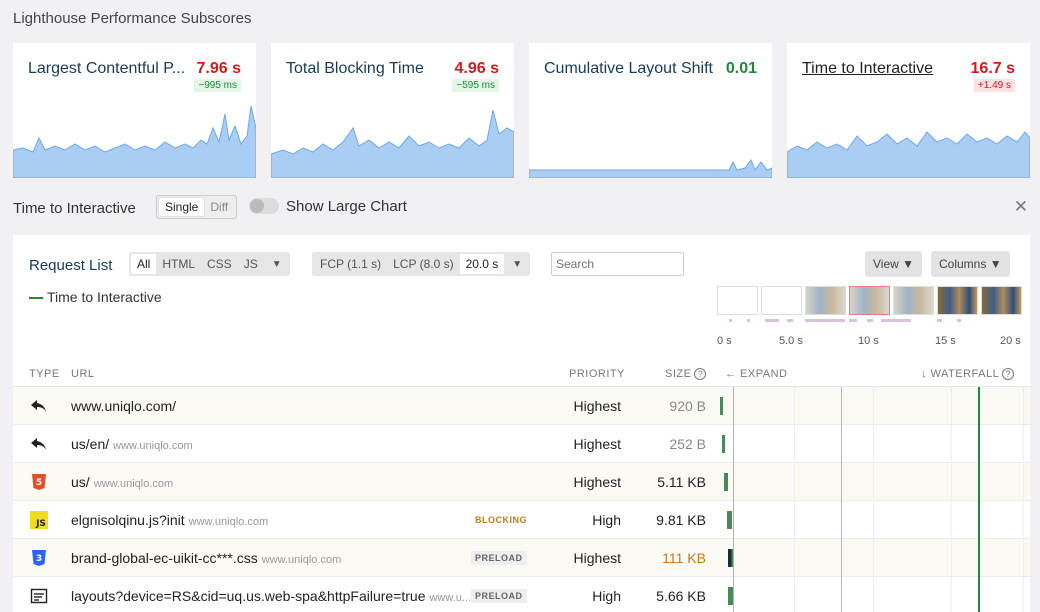  Describe the element at coordinates (104, 297) in the screenshot. I see `legend-label: Time to Interactive` at that location.